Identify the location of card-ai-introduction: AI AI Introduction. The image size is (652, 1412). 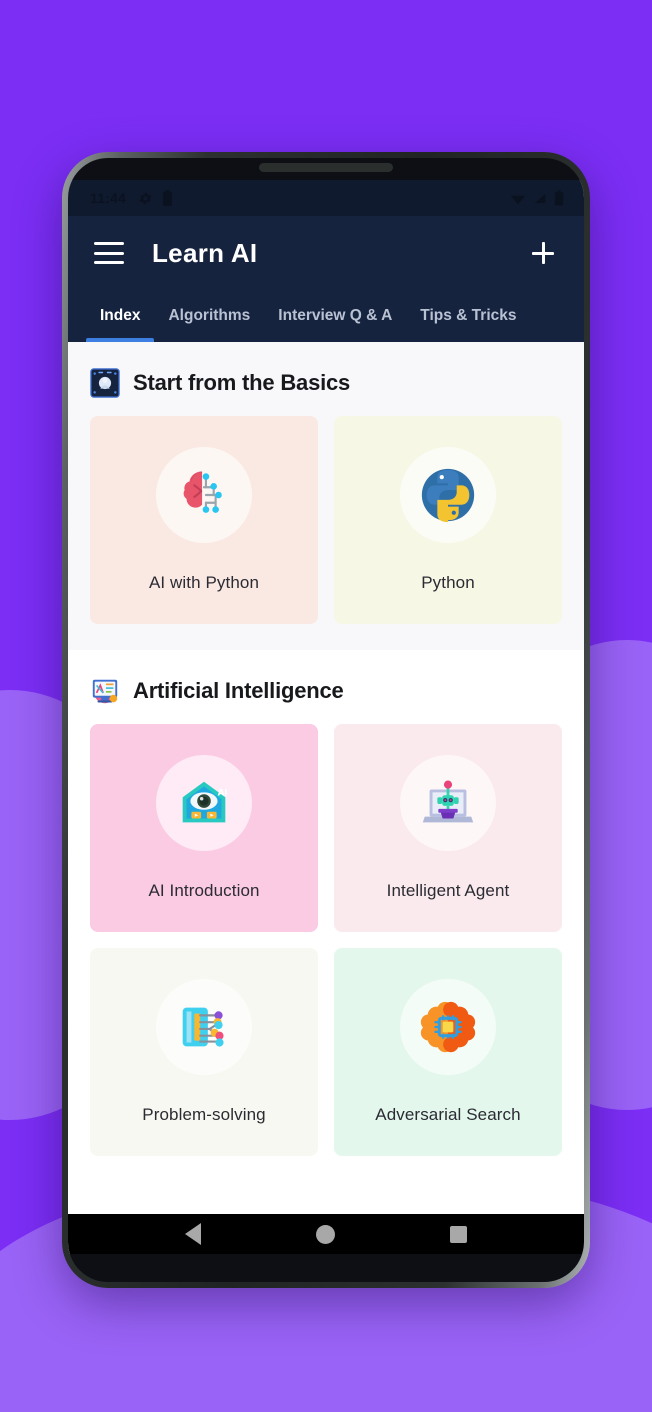
(204, 828).